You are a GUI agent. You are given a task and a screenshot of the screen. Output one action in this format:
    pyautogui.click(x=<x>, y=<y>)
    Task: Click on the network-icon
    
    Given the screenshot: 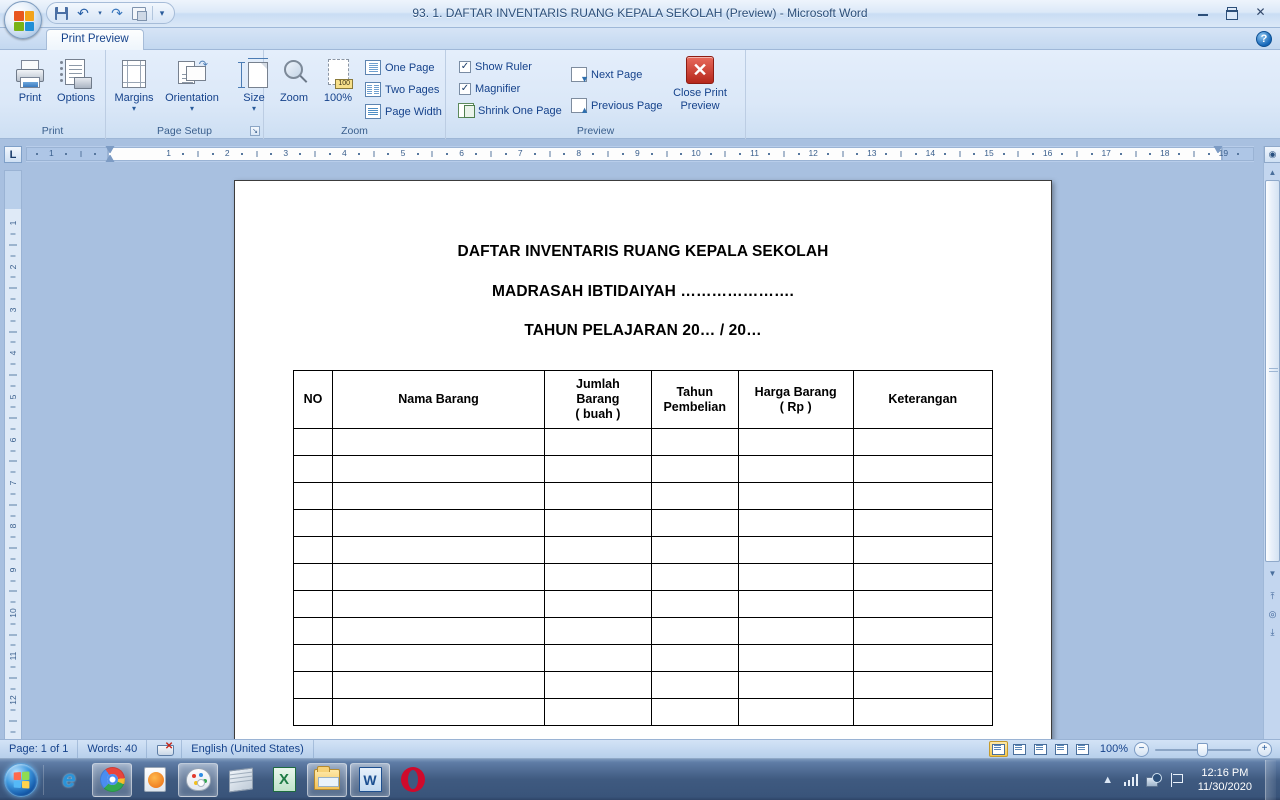 What is the action you would take?
    pyautogui.click(x=1153, y=780)
    